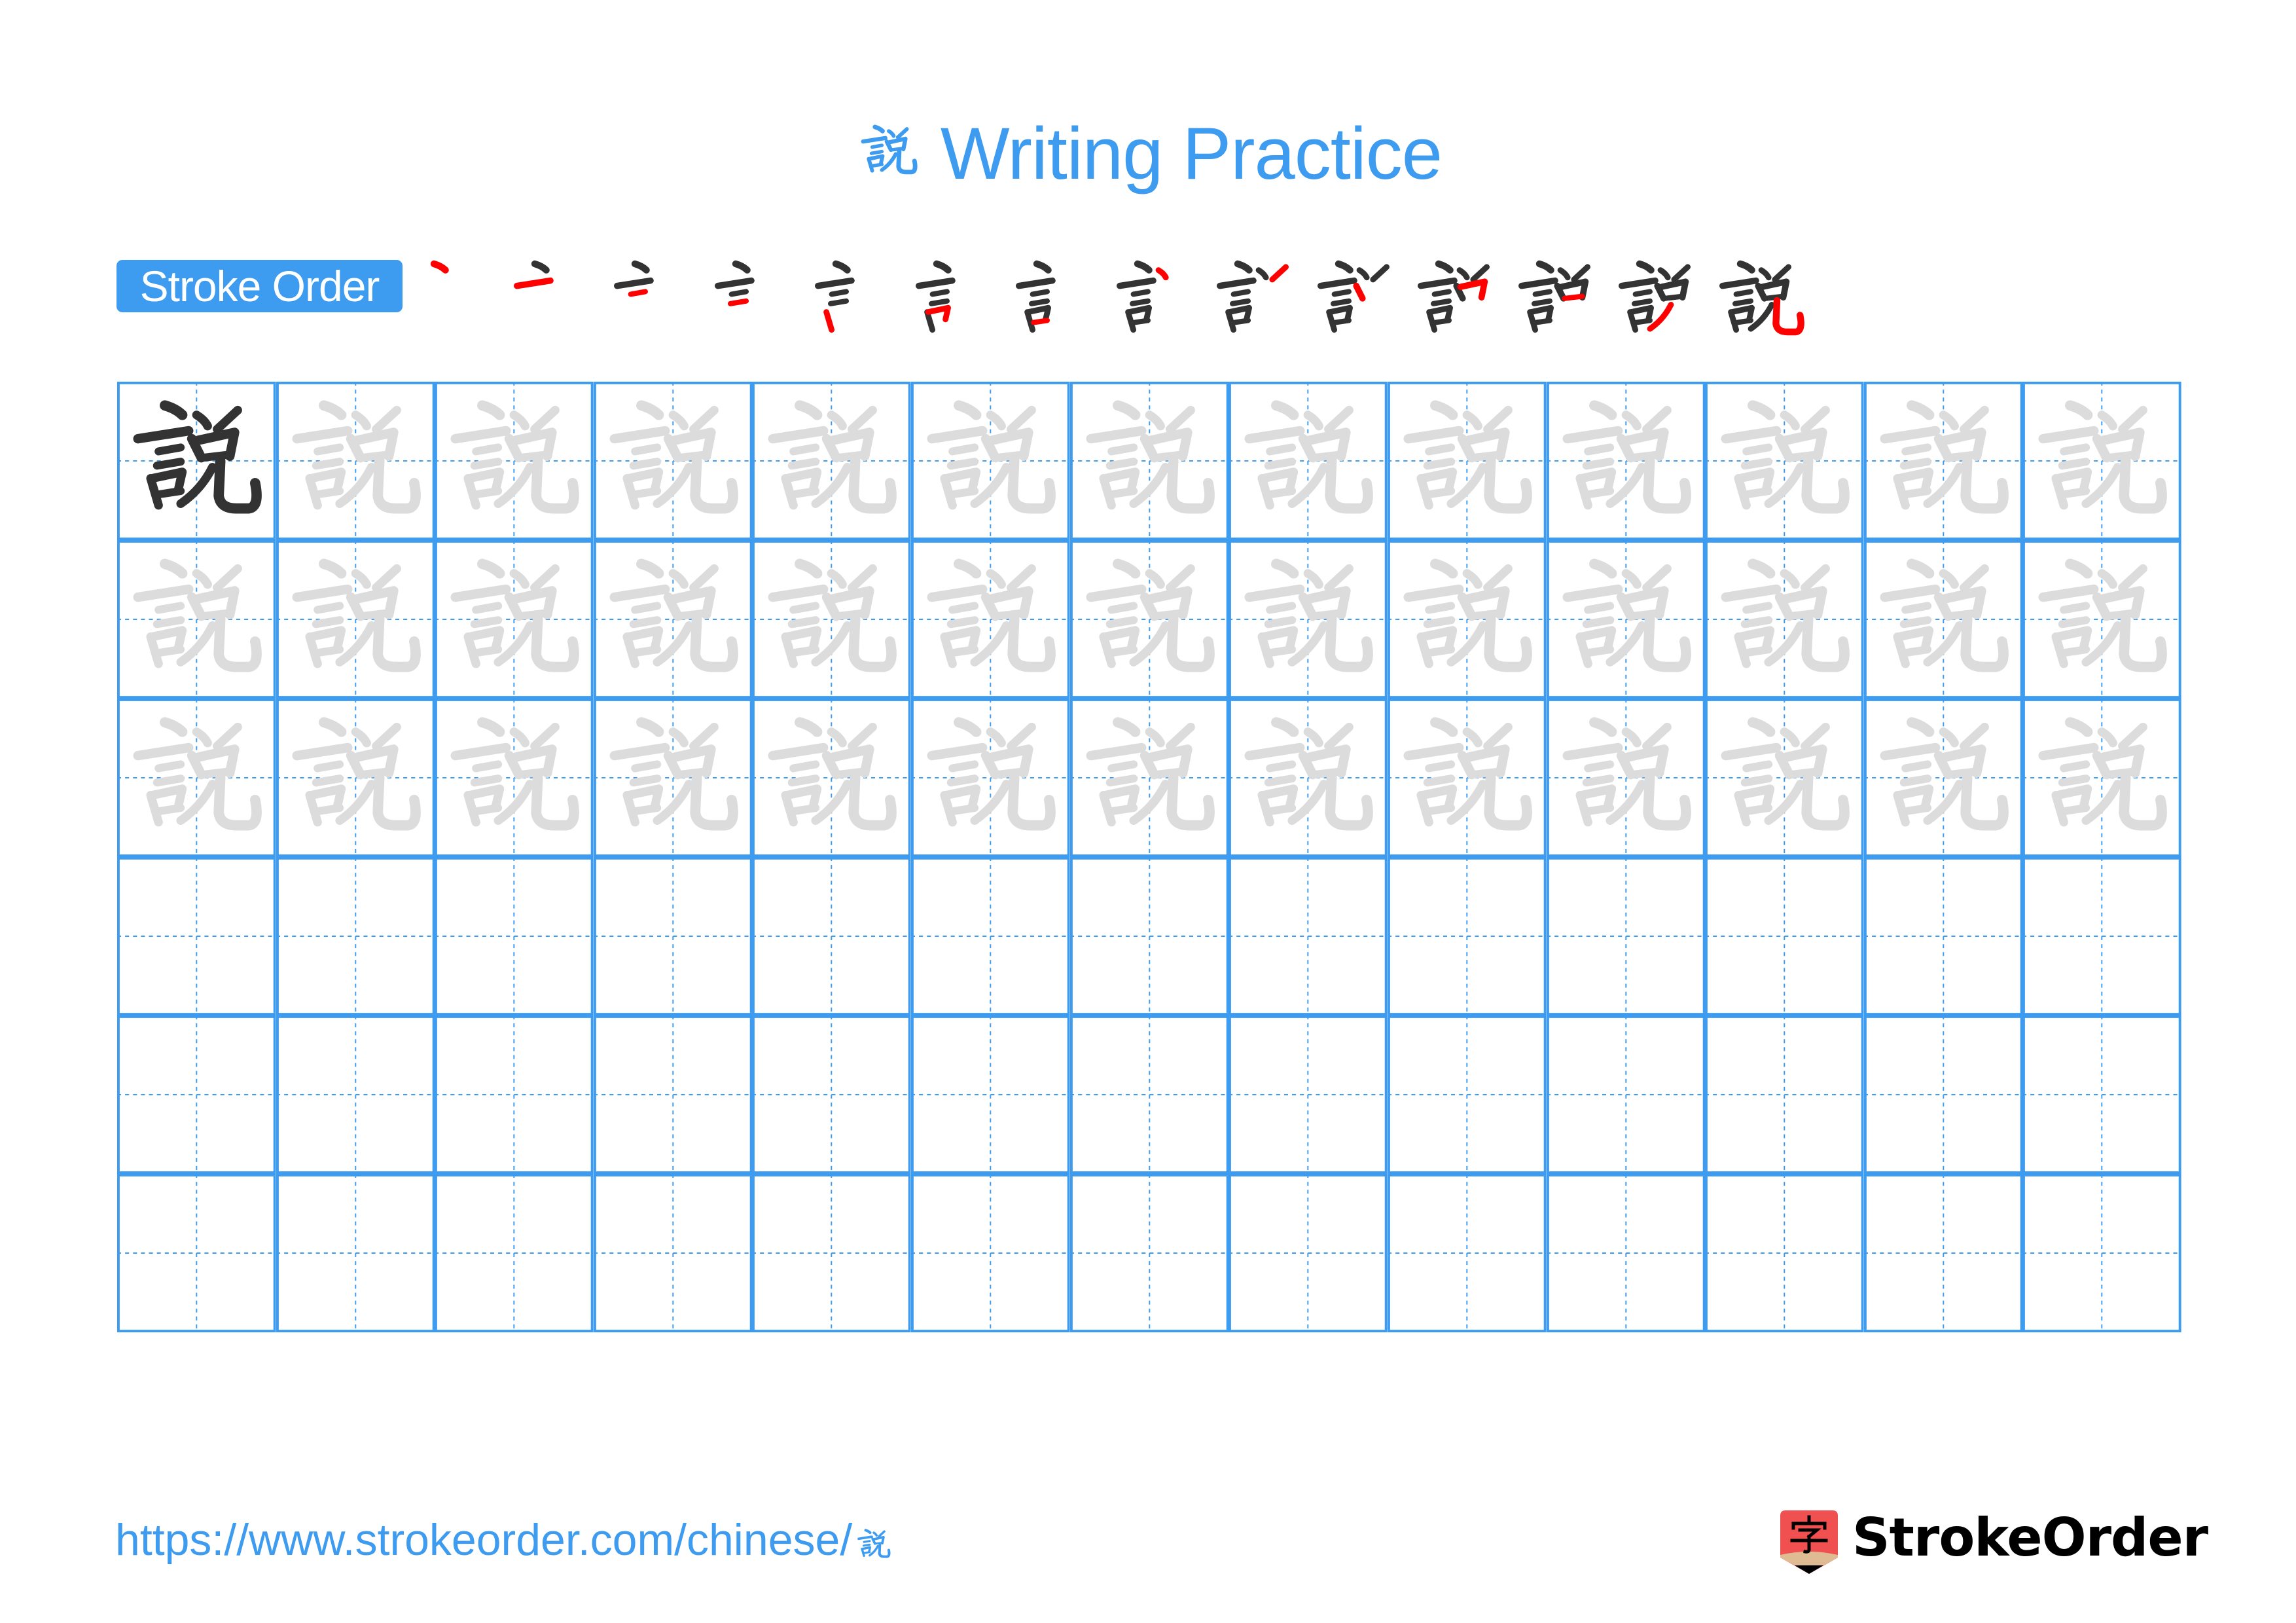 The width and height of the screenshot is (2296, 1623). What do you see at coordinates (196, 461) in the screenshot?
I see `model-character-cell` at bounding box center [196, 461].